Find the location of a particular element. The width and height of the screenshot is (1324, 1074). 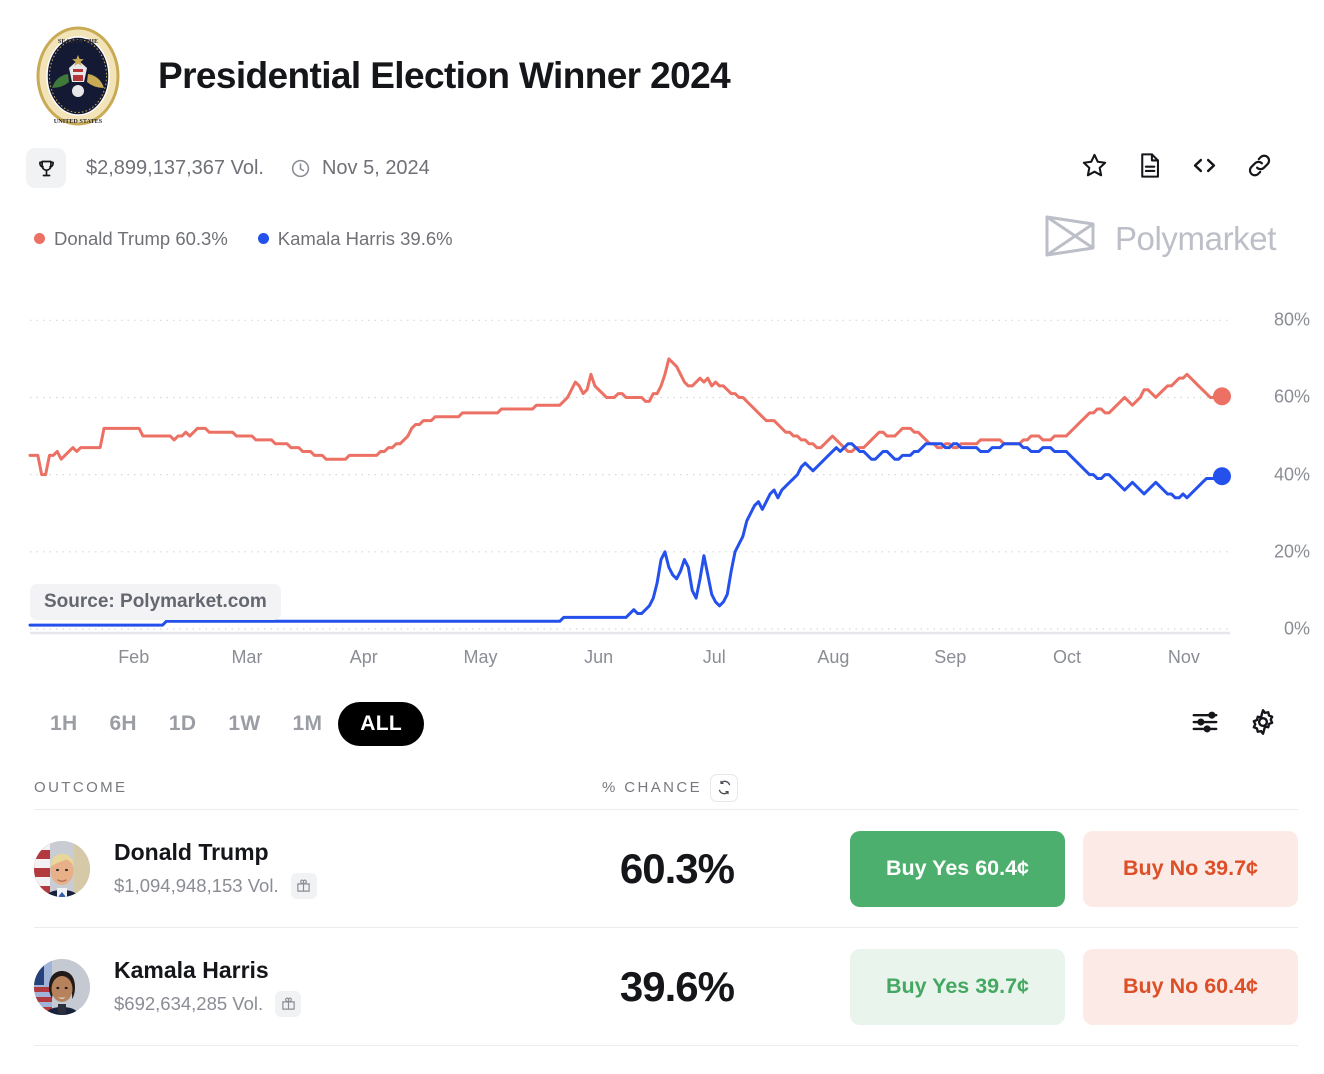

outcome-chance: 60.3% is located at coordinates (677, 868).